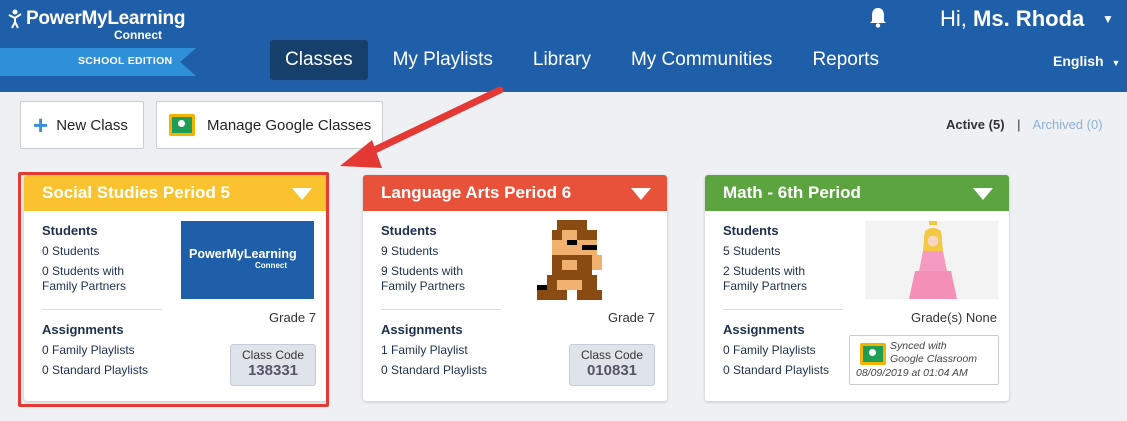 The image size is (1127, 421). I want to click on brand-name: PowerMyLearning, so click(106, 18).